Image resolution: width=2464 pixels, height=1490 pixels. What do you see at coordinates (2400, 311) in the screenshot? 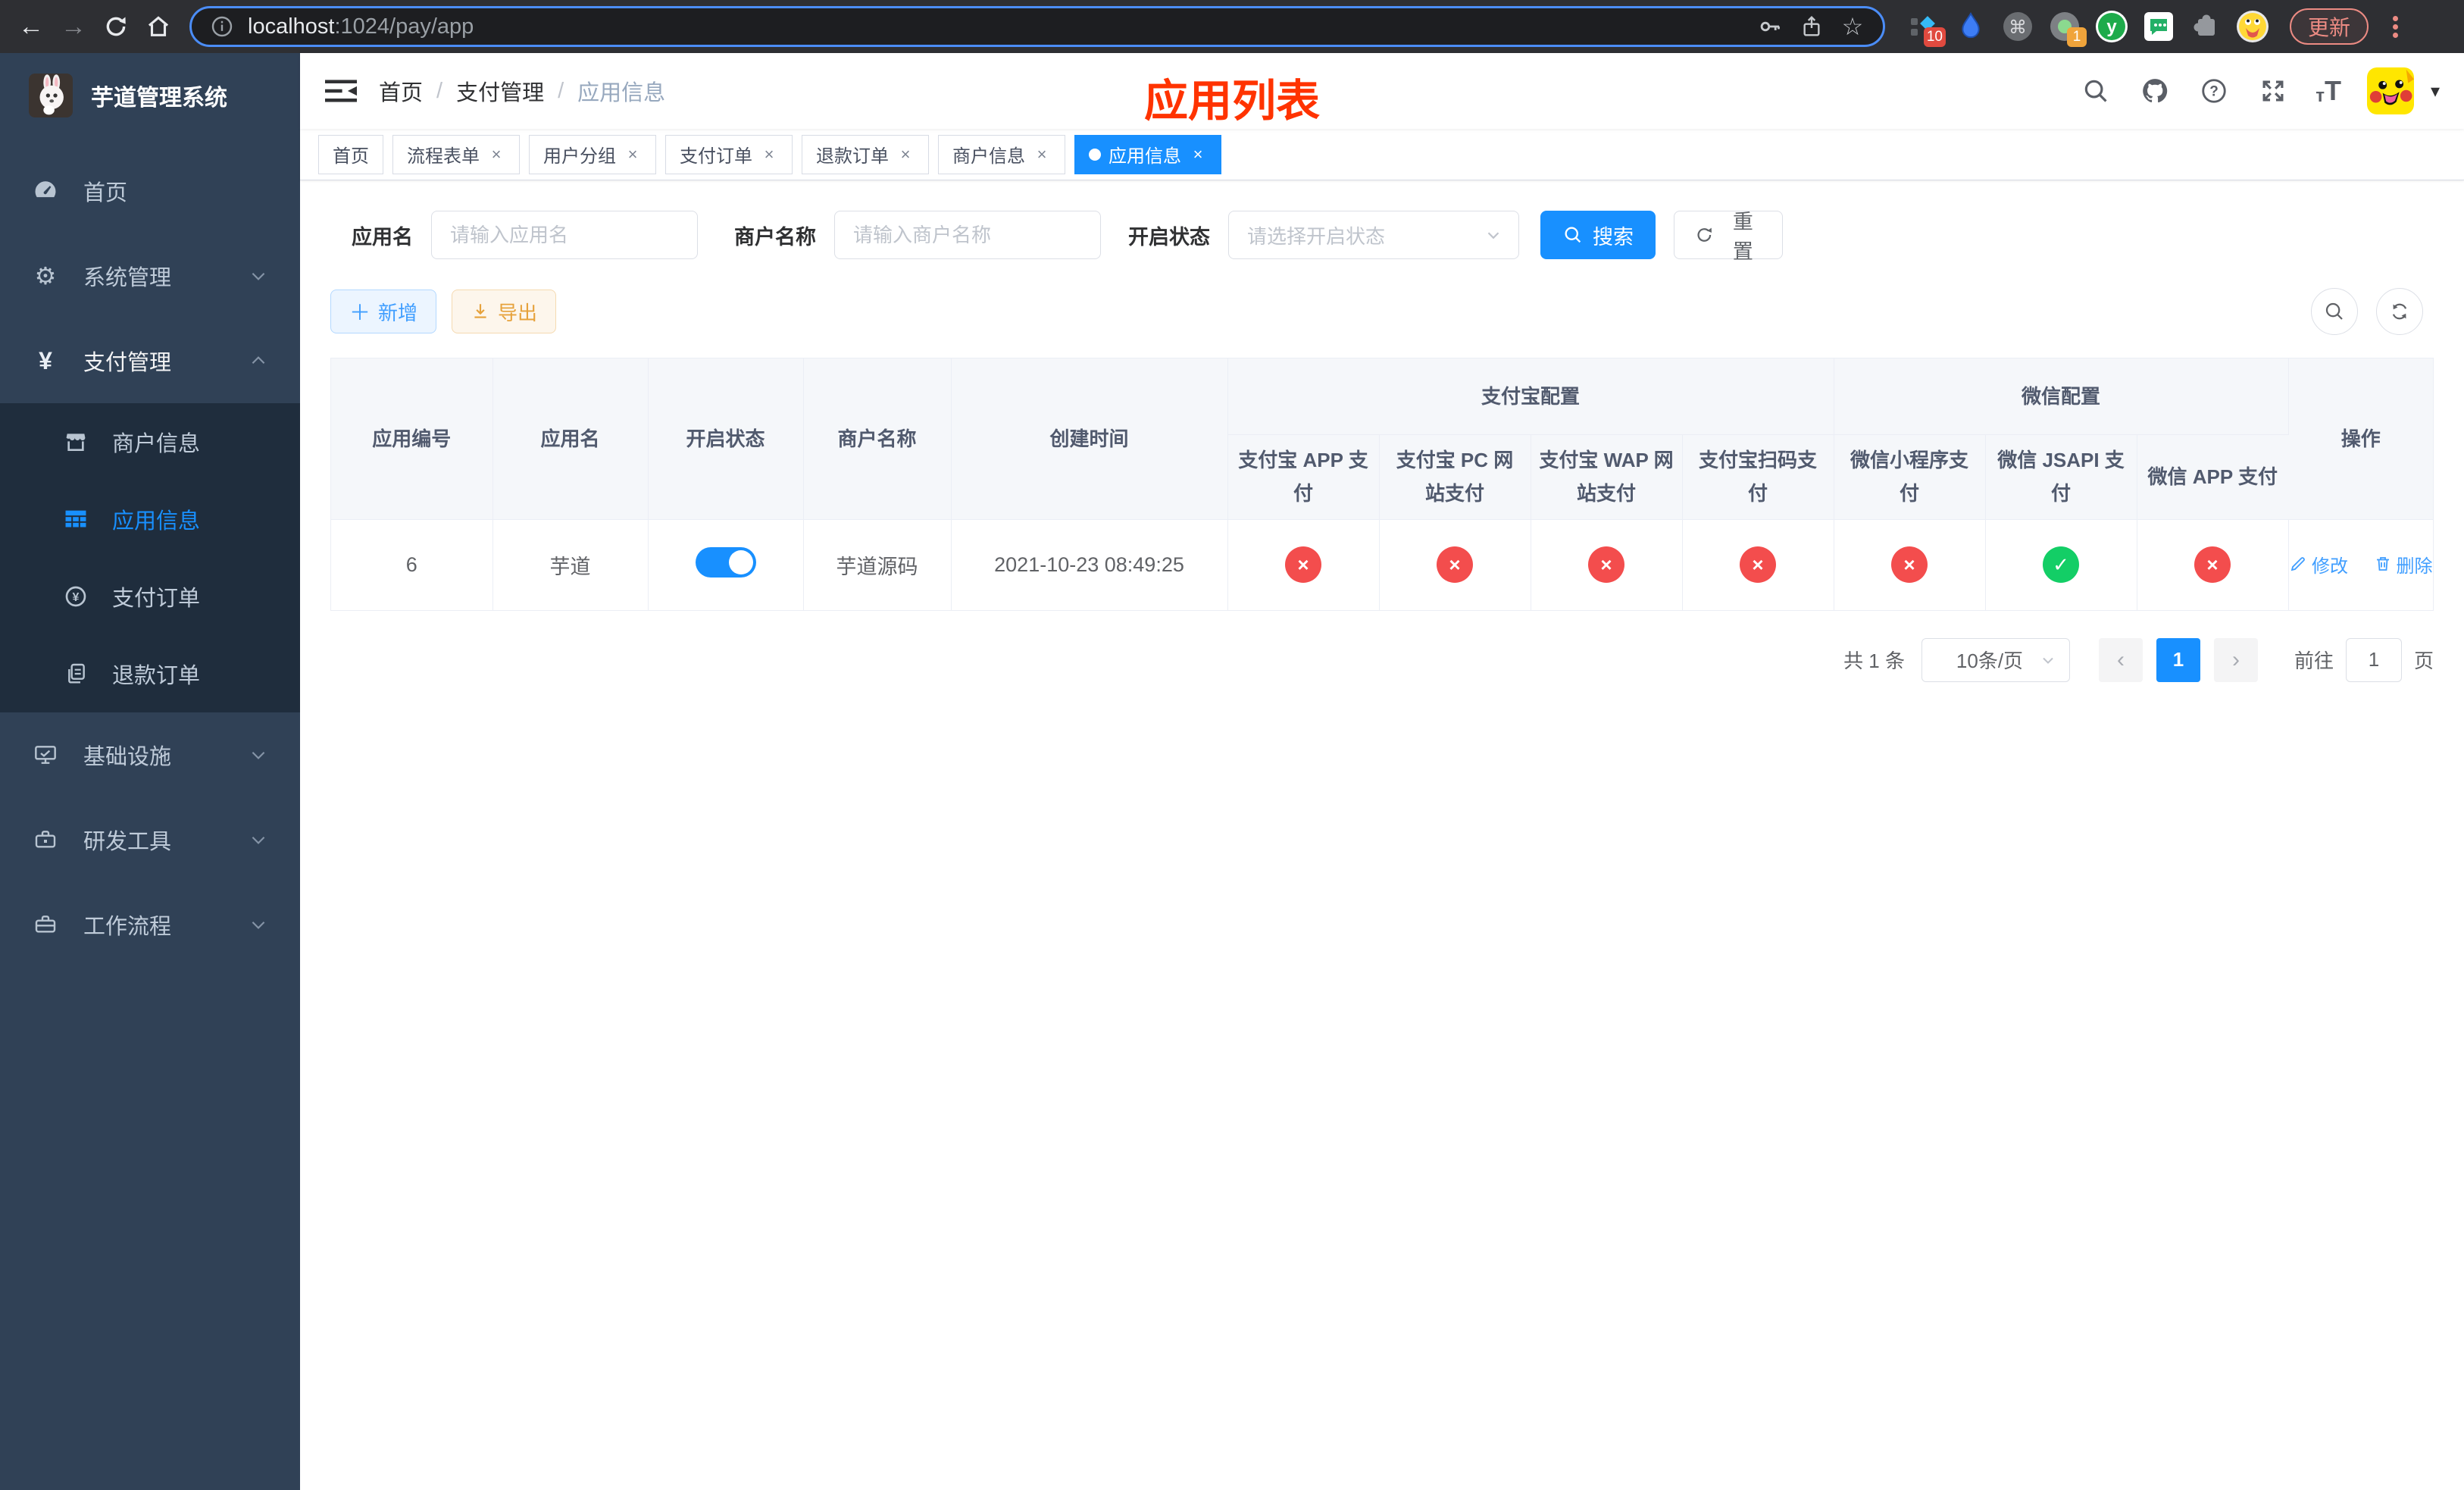
I see `refresh-table-button` at bounding box center [2400, 311].